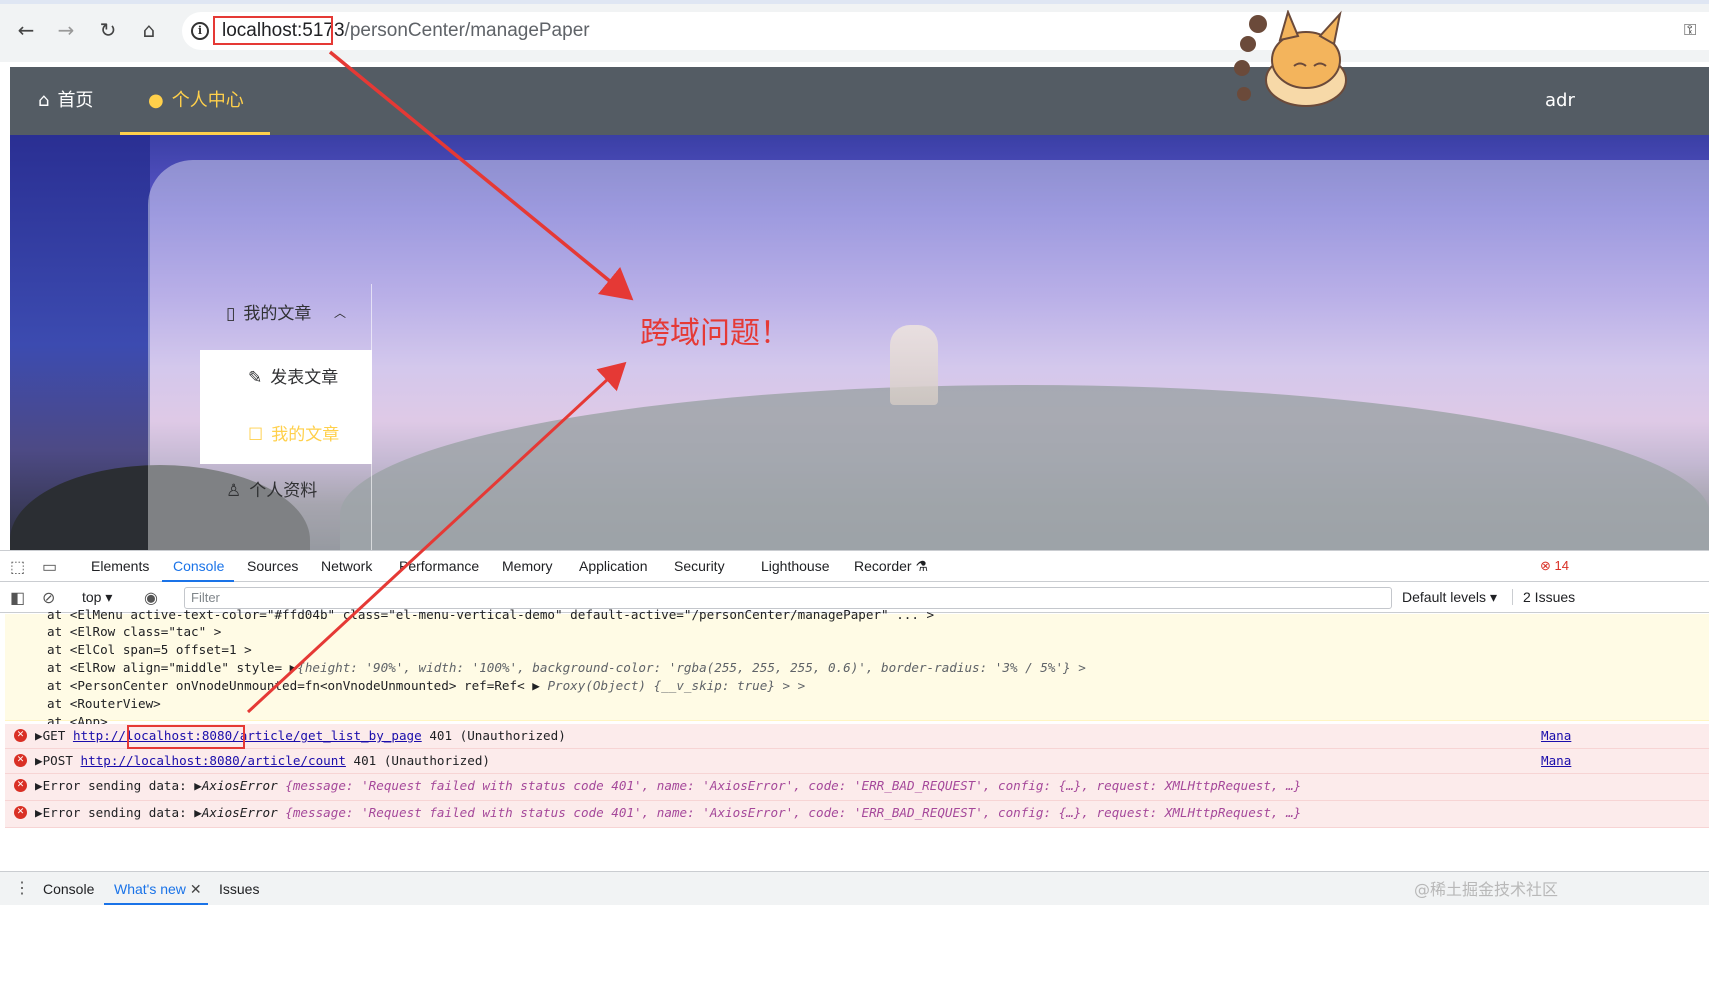 The width and height of the screenshot is (1709, 985). I want to click on url-path: /personCenter/managePaper, so click(467, 30).